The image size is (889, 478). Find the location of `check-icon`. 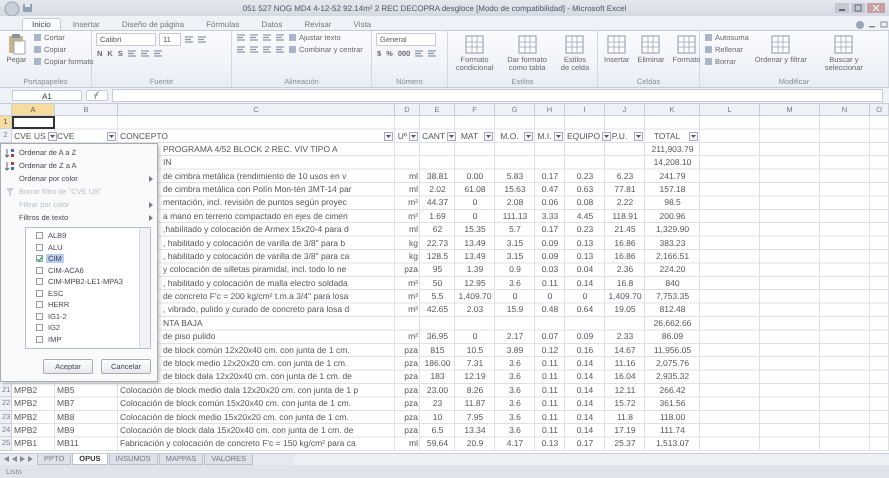

check-icon is located at coordinates (39, 259).